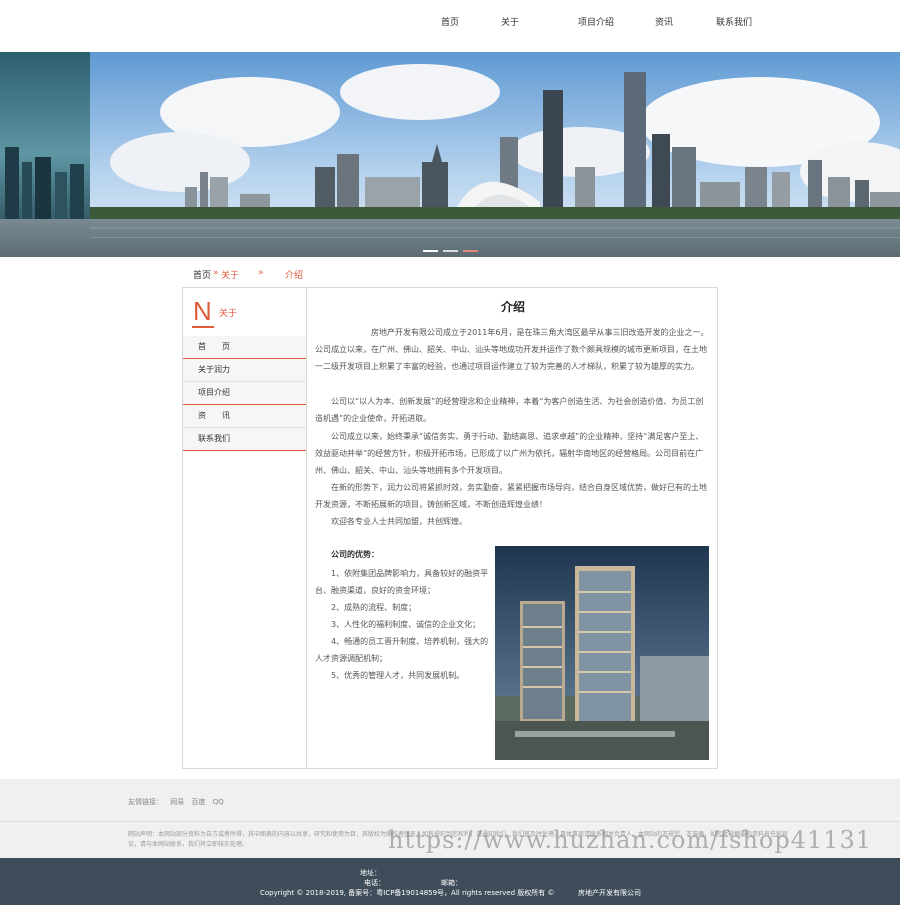 Image resolution: width=900 pixels, height=905 pixels. What do you see at coordinates (245, 528) in the screenshot?
I see `sidebar: N 关于 首 页 关于润力 项目介绍 资 讯 联系我们` at bounding box center [245, 528].